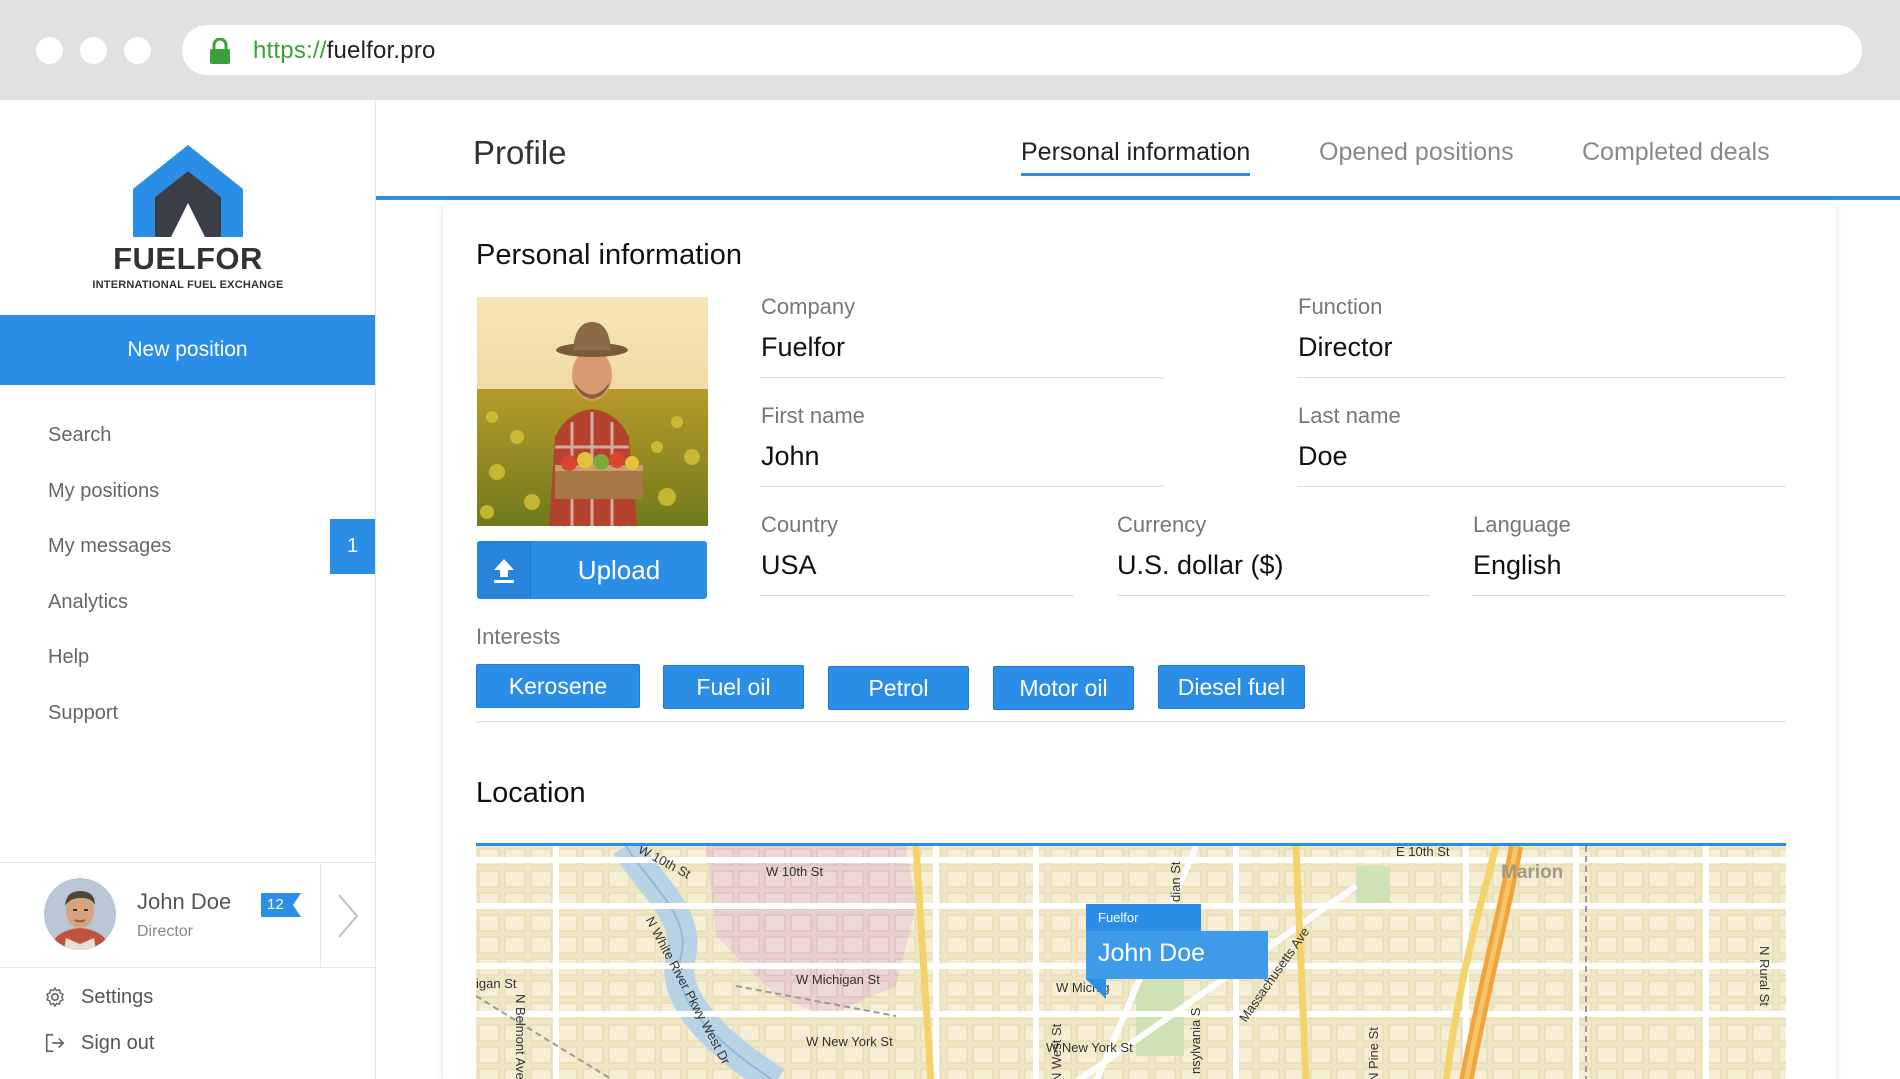 Image resolution: width=1900 pixels, height=1079 pixels. What do you see at coordinates (849, 1041) in the screenshot?
I see `map-label-w-newyork: W New York St` at bounding box center [849, 1041].